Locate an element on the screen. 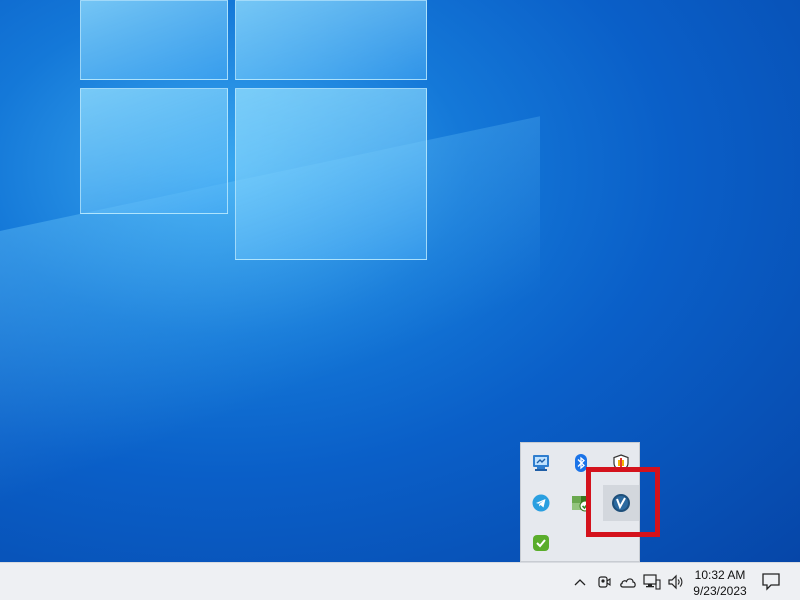 This screenshot has width=800, height=600. network-button is located at coordinates (652, 582).